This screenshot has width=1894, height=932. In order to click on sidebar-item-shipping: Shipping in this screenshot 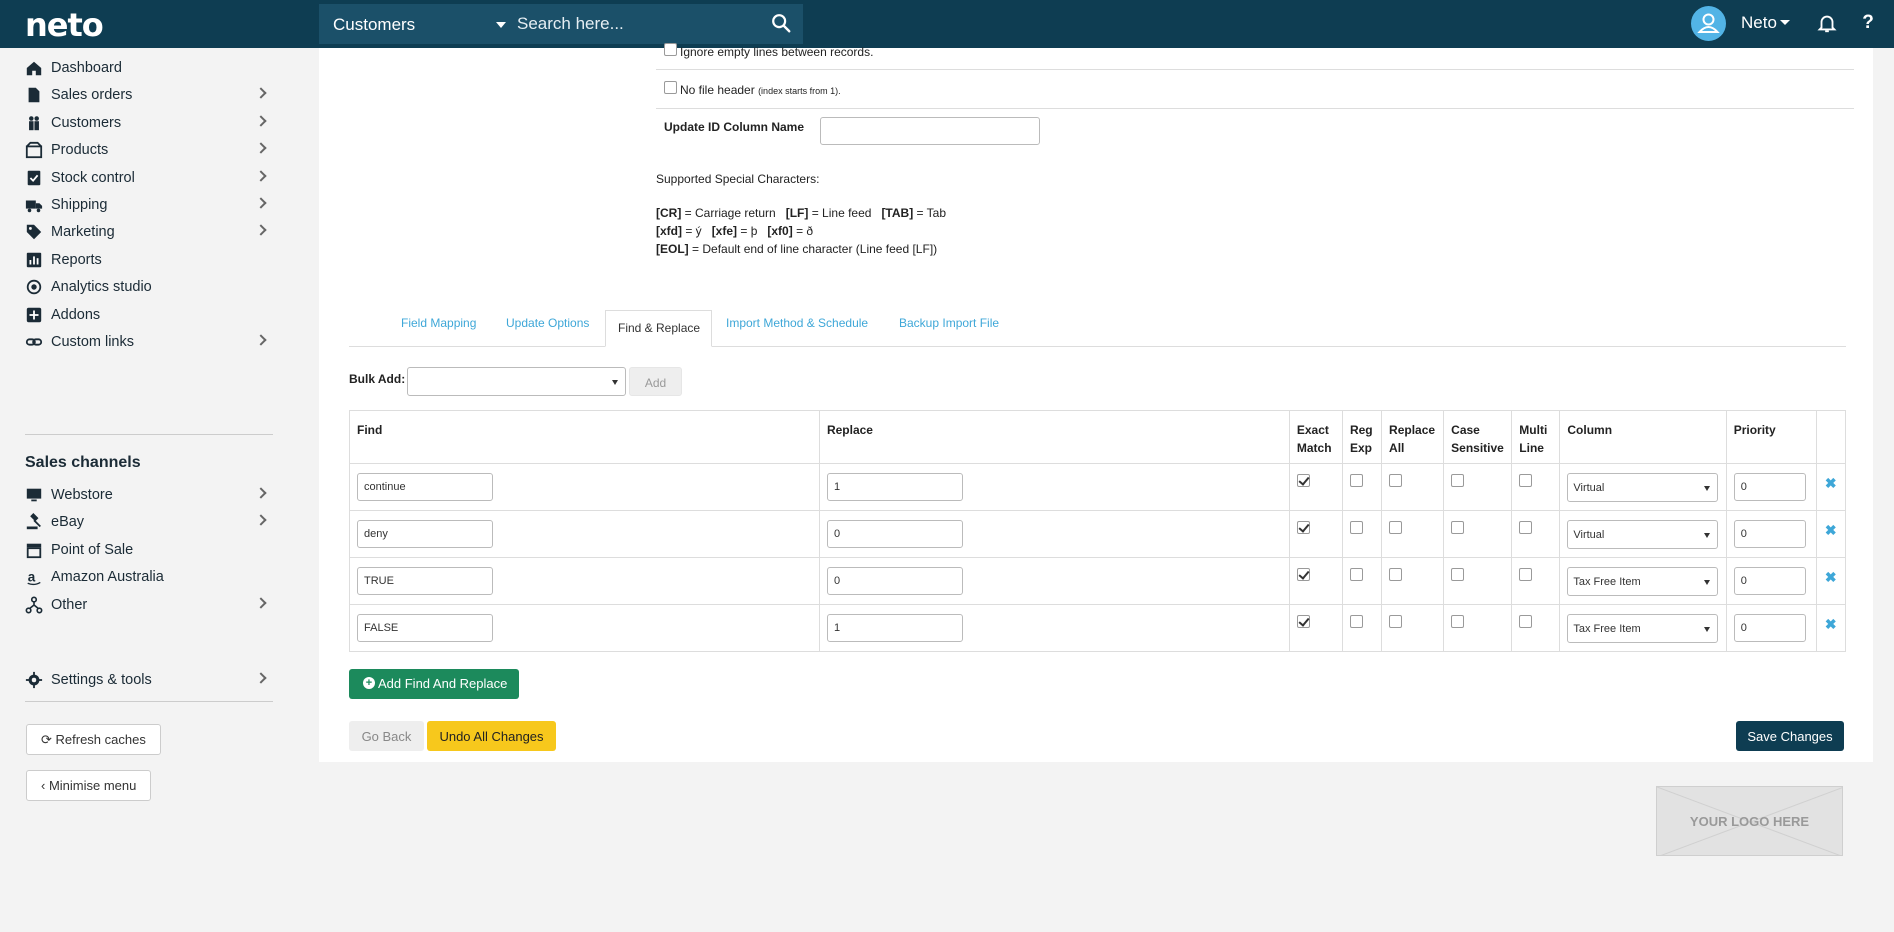, I will do `click(149, 205)`.